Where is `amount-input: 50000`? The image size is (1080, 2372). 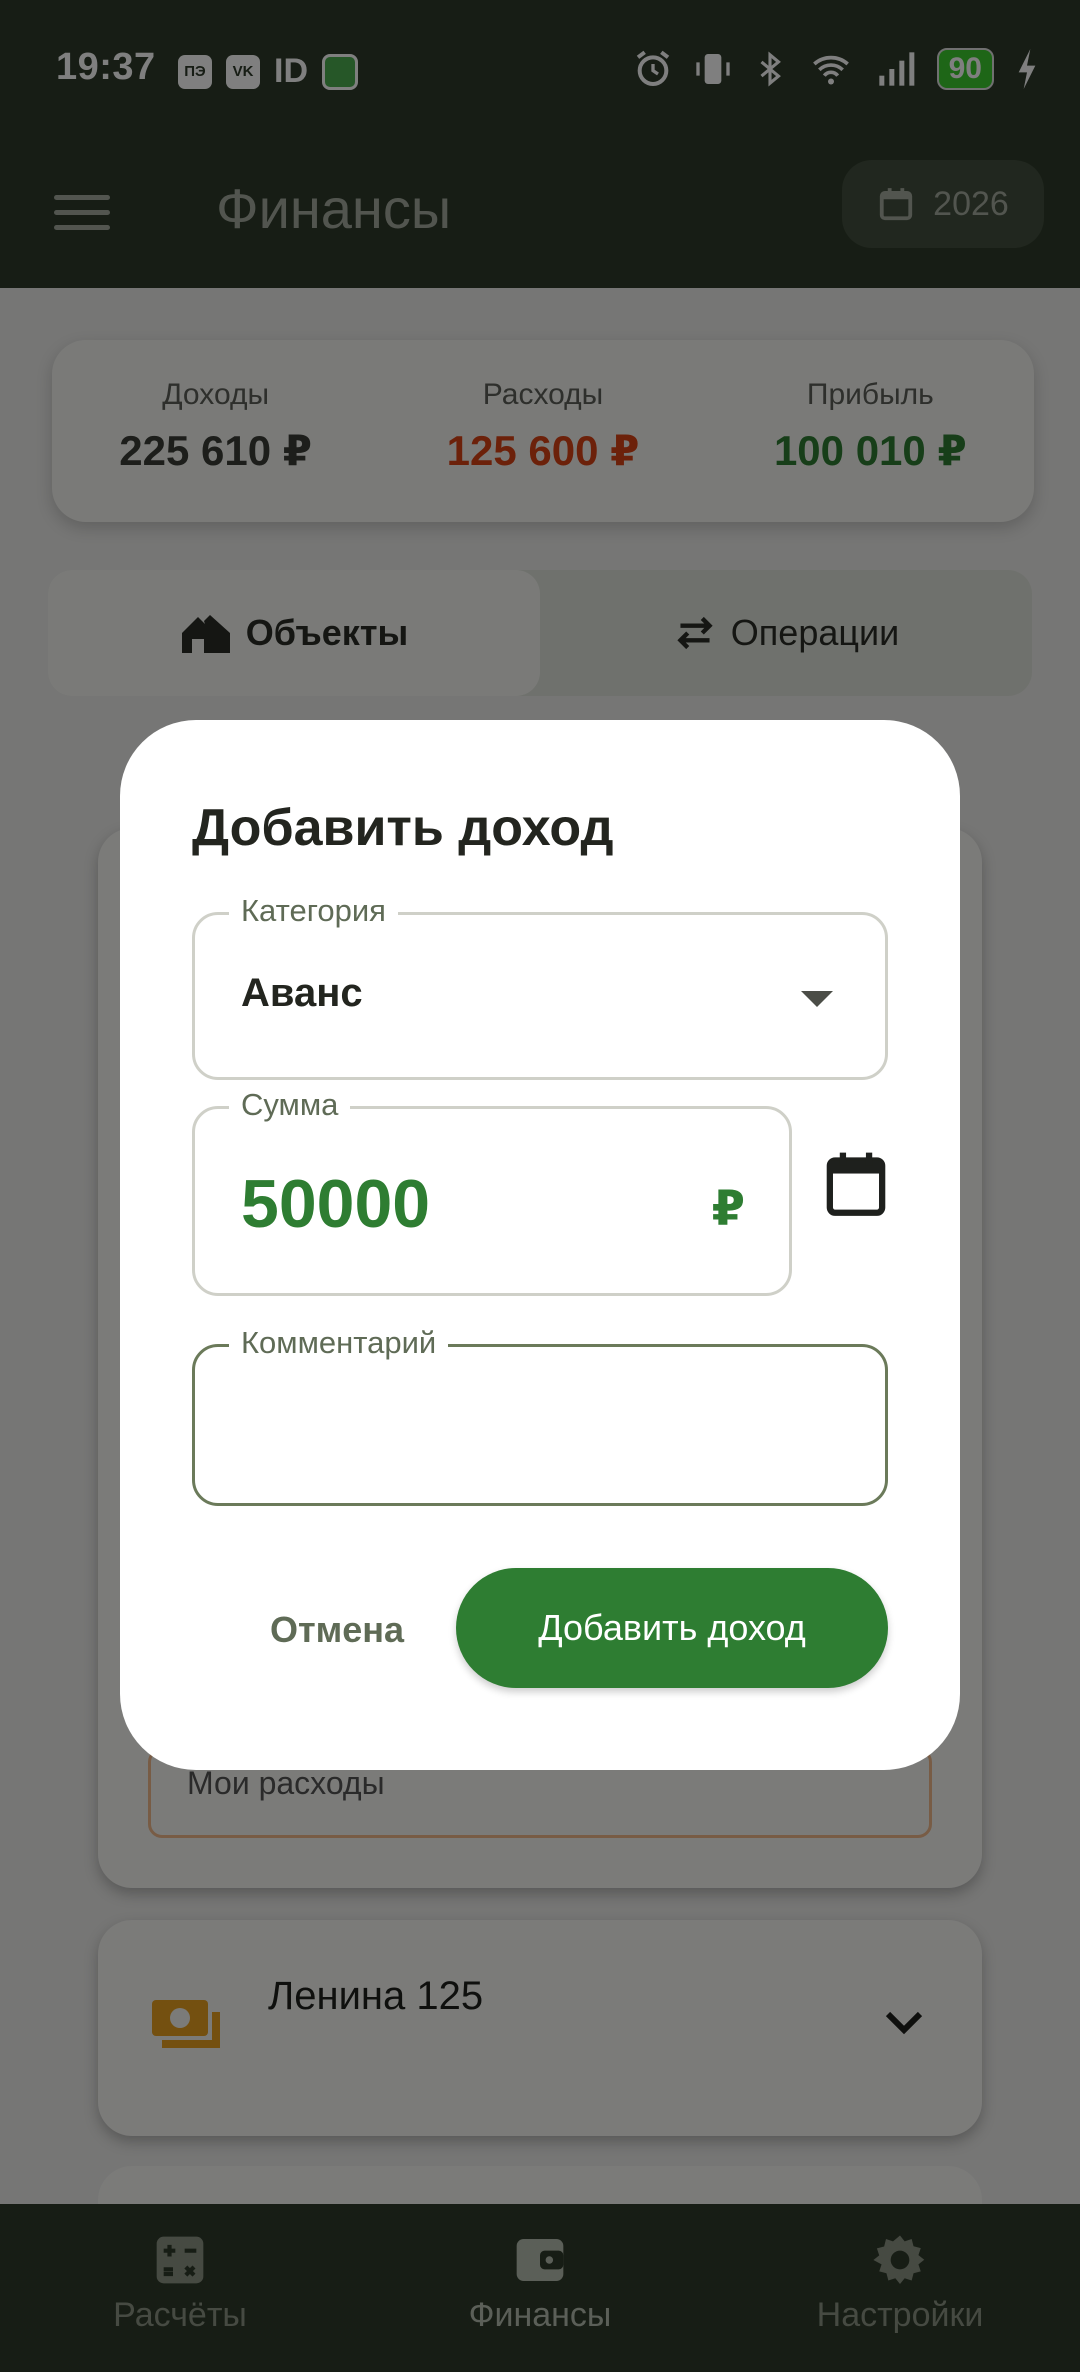 amount-input: 50000 is located at coordinates (335, 1204).